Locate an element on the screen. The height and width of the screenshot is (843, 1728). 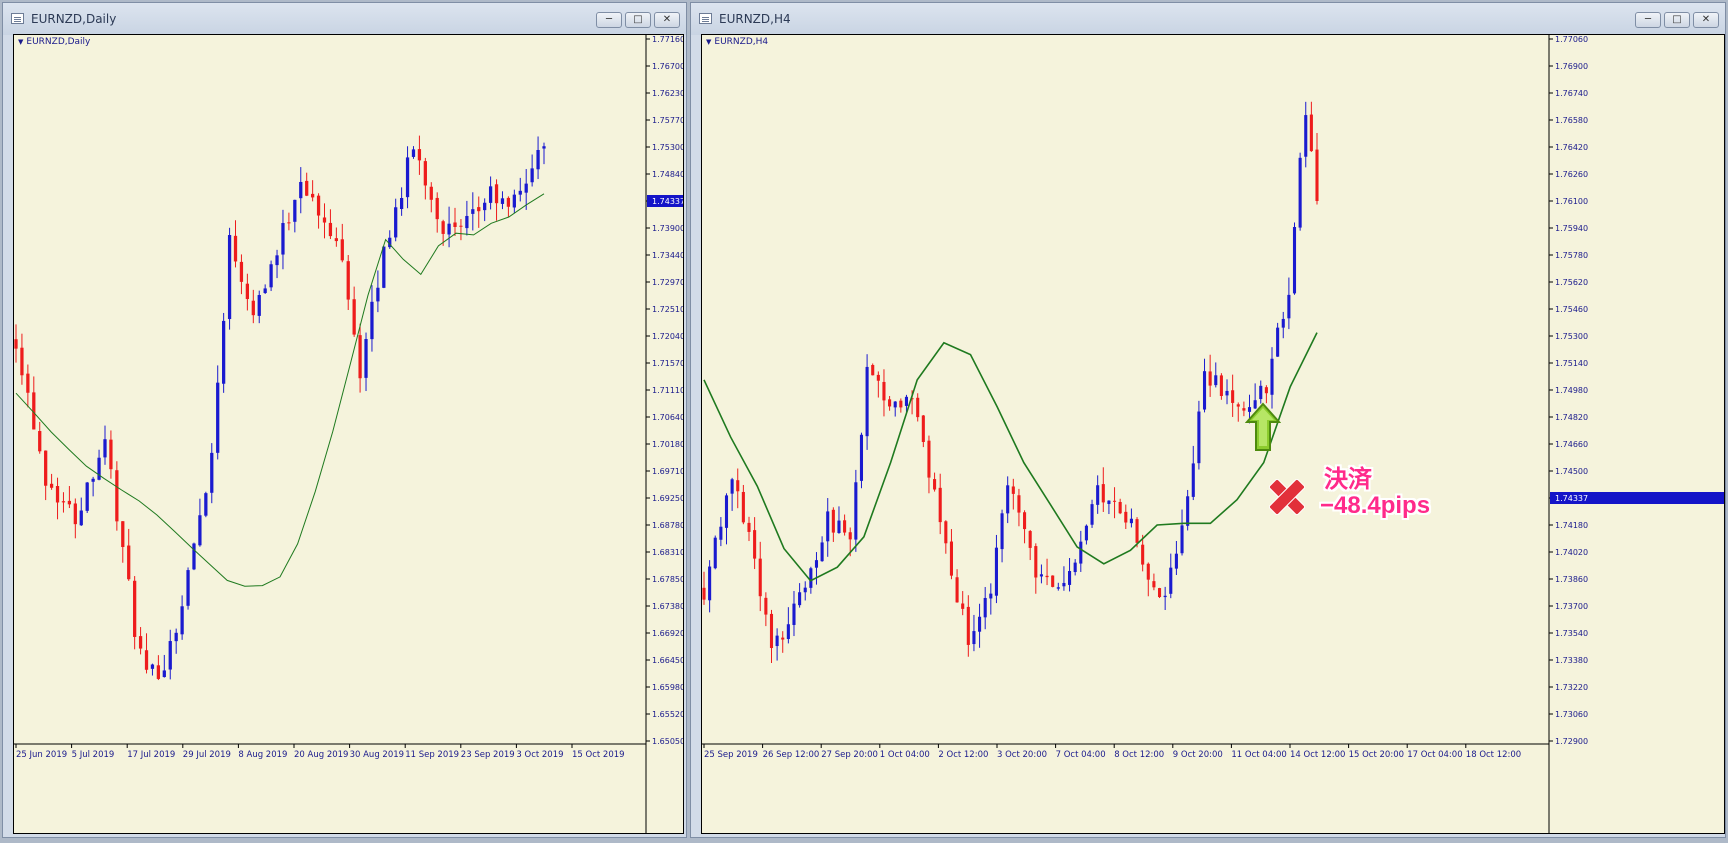
x-tick-label: 17 Oct 04:00 is located at coordinates (1434, 755).